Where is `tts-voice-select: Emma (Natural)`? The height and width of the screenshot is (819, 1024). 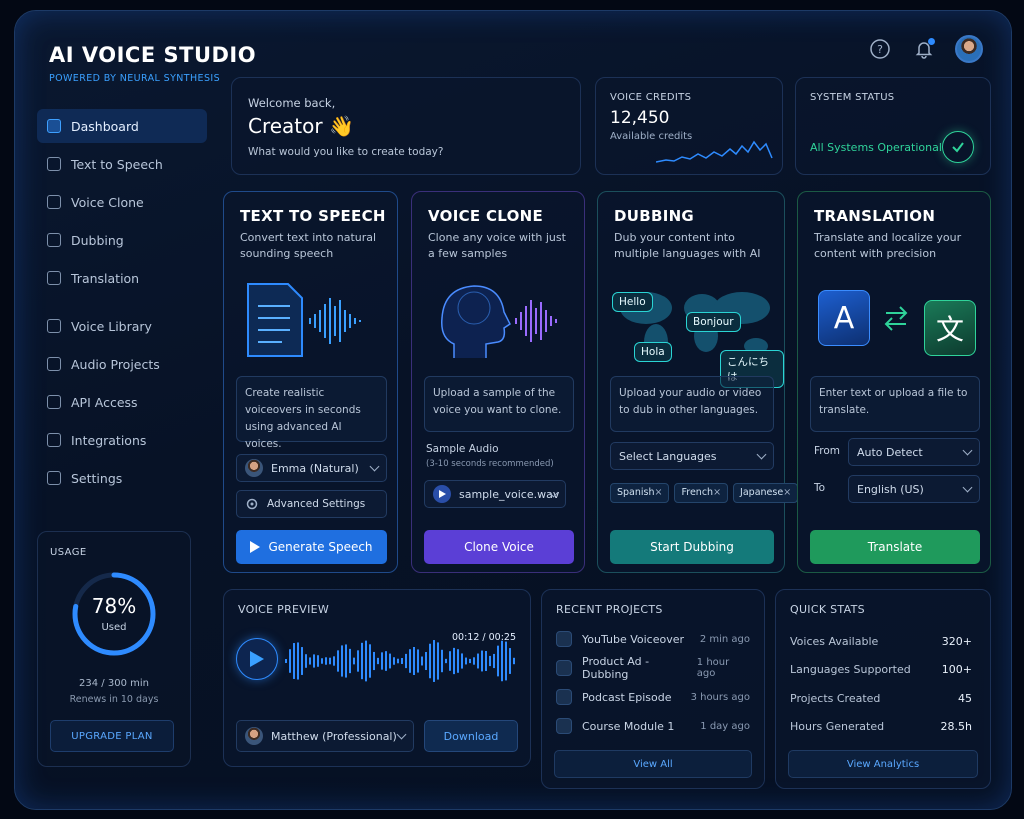 tts-voice-select: Emma (Natural) is located at coordinates (311, 468).